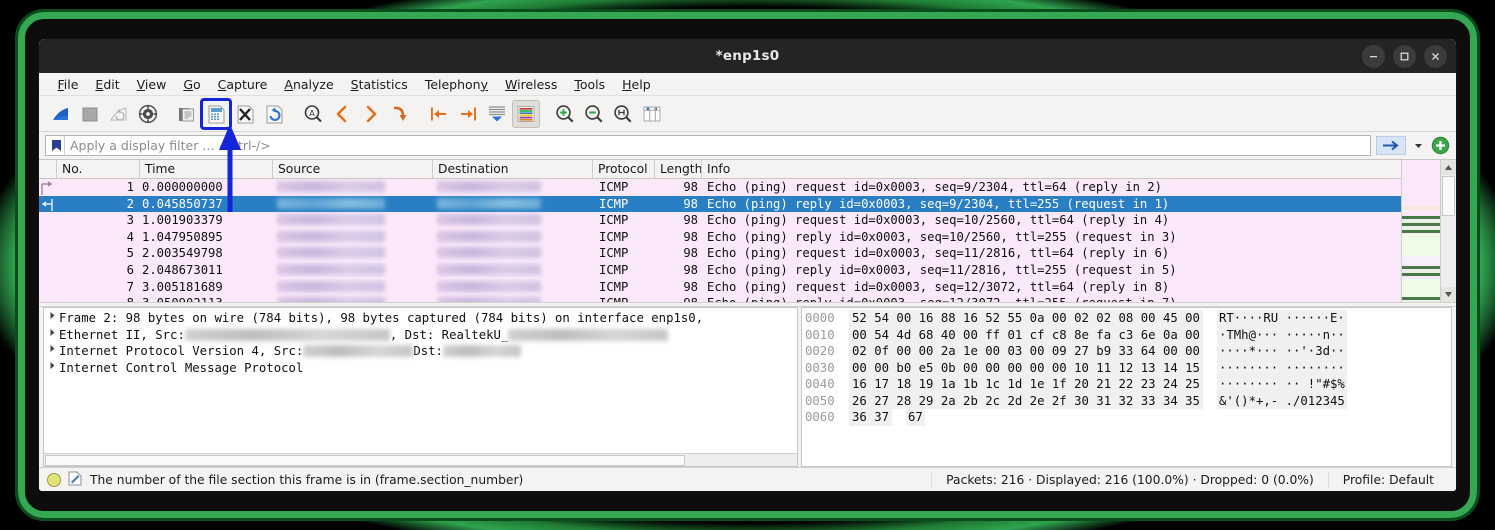 The image size is (1495, 530). Describe the element at coordinates (187, 114) in the screenshot. I see `open-file-icon` at that location.